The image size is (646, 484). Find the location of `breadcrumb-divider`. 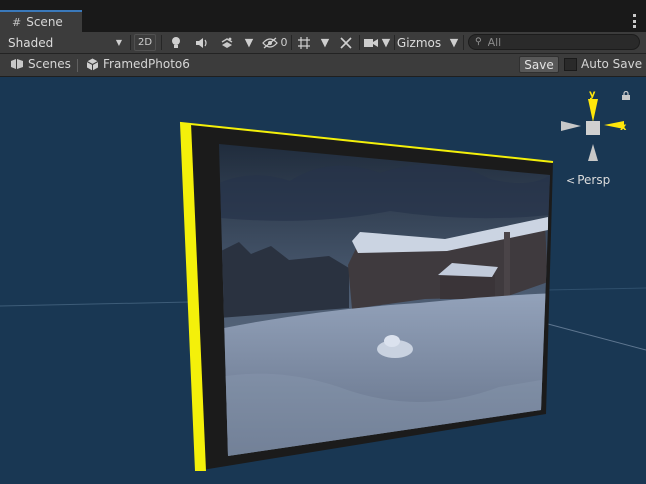

breadcrumb-divider is located at coordinates (77, 65).